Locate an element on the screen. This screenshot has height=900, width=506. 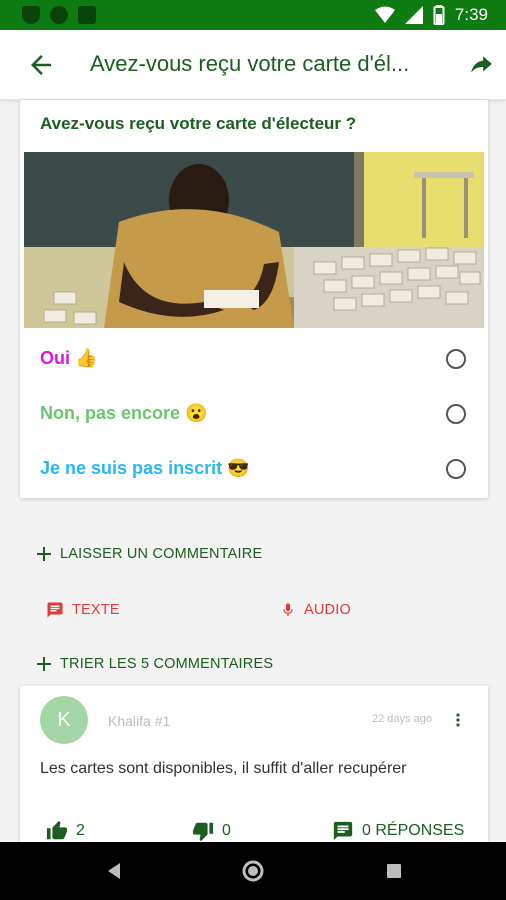
poll-question: Avez-vous reçu votre carte d'électeur ? is located at coordinates (198, 123).